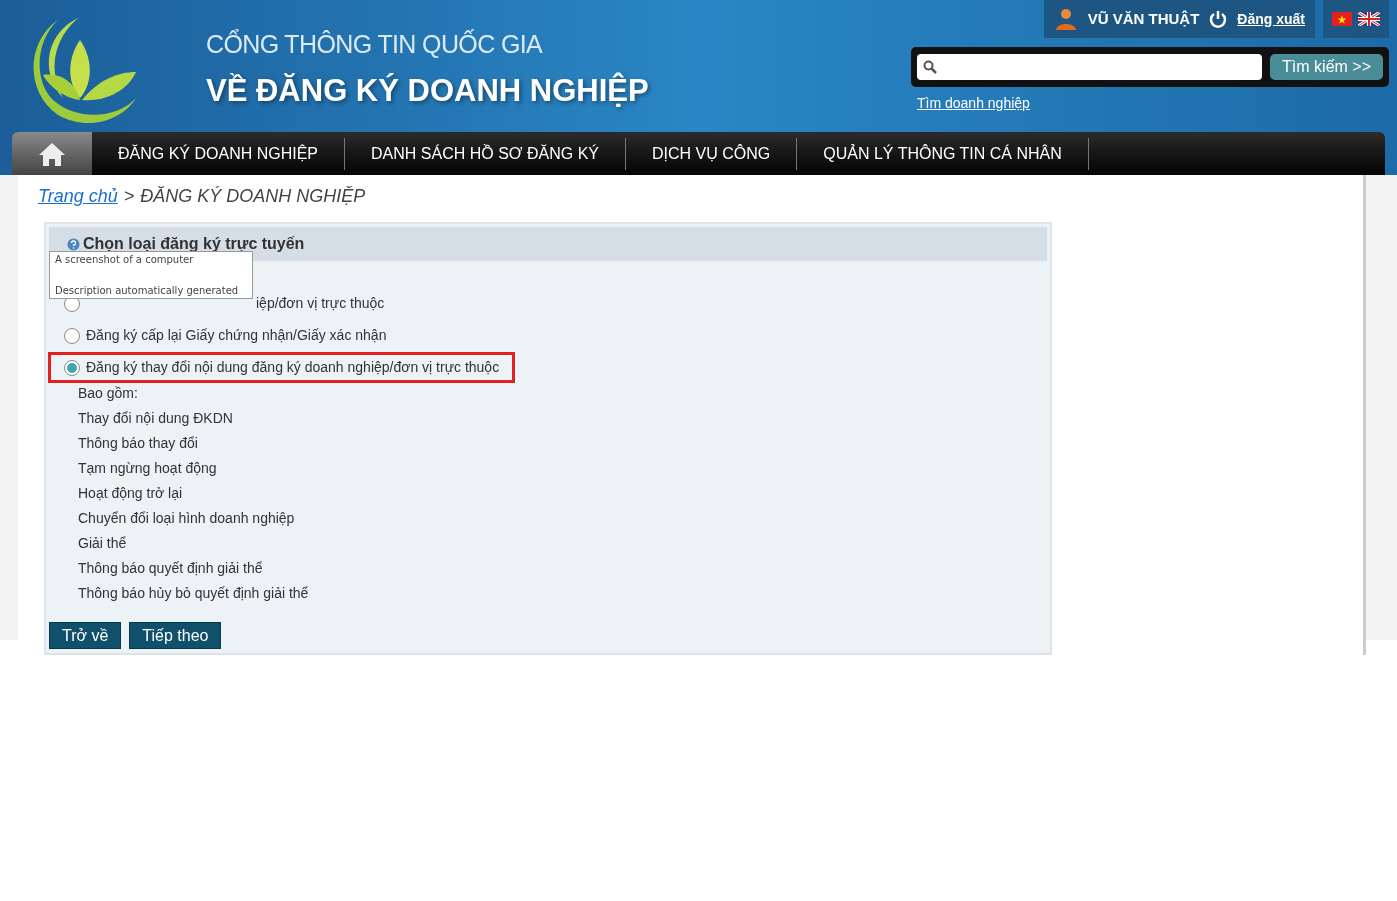 This screenshot has width=1397, height=901. What do you see at coordinates (147, 291) in the screenshot?
I see `tooltip-line: Description automatically generated` at bounding box center [147, 291].